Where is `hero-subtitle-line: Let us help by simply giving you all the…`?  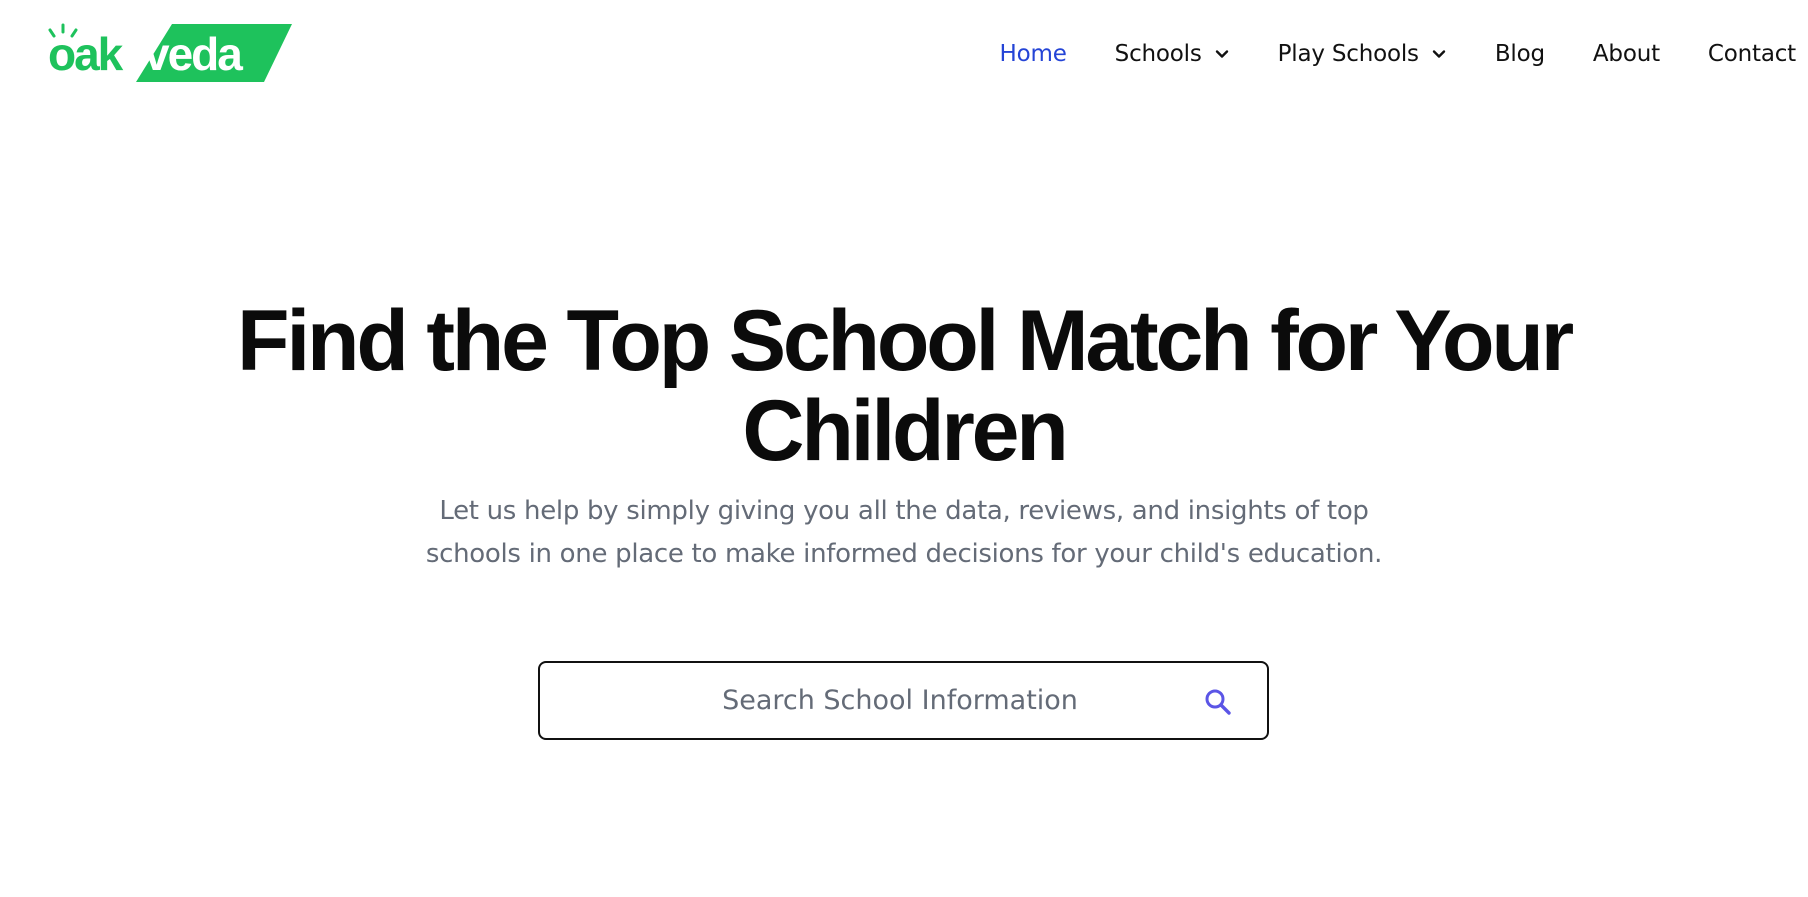
hero-subtitle-line: Let us help by simply giving you all the… is located at coordinates (904, 511).